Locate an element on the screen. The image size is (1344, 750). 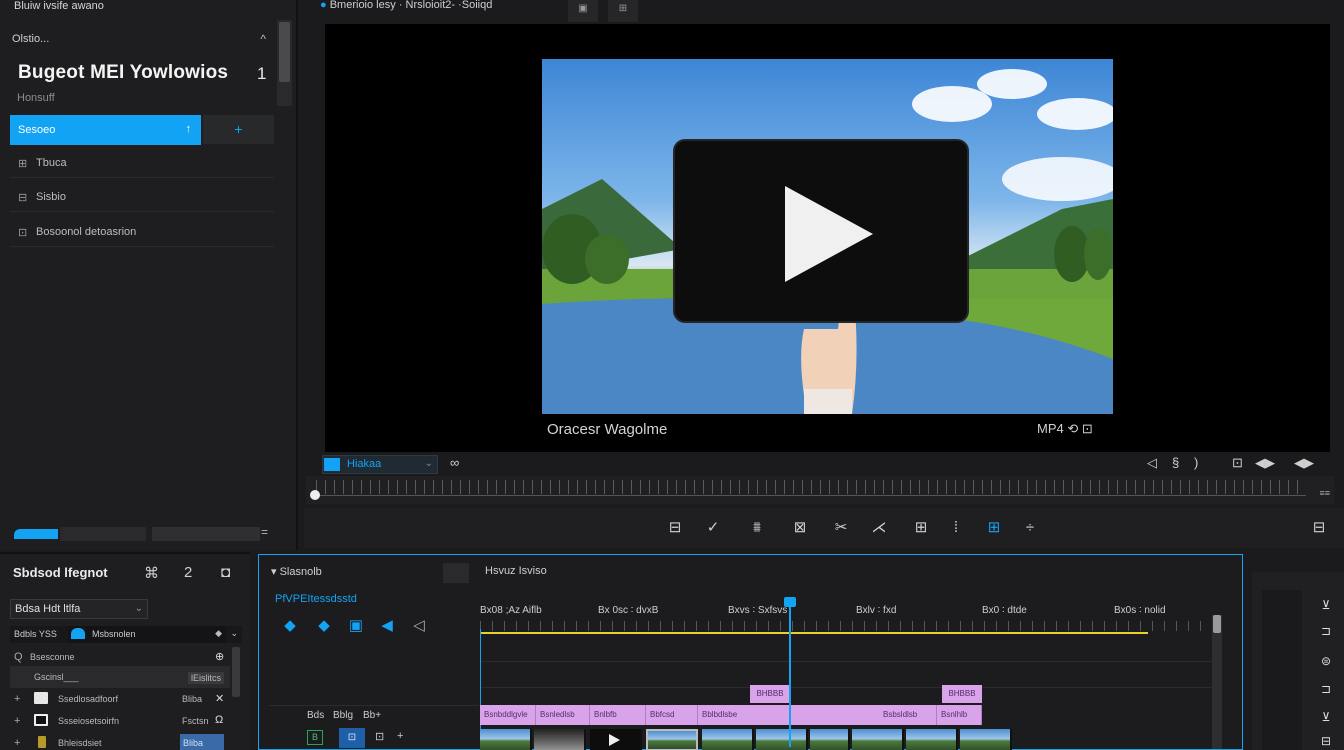
media-filter-bar: Bdbls YSS Msbsnolen ◆ ⌄ is located at coordinates (126, 634).